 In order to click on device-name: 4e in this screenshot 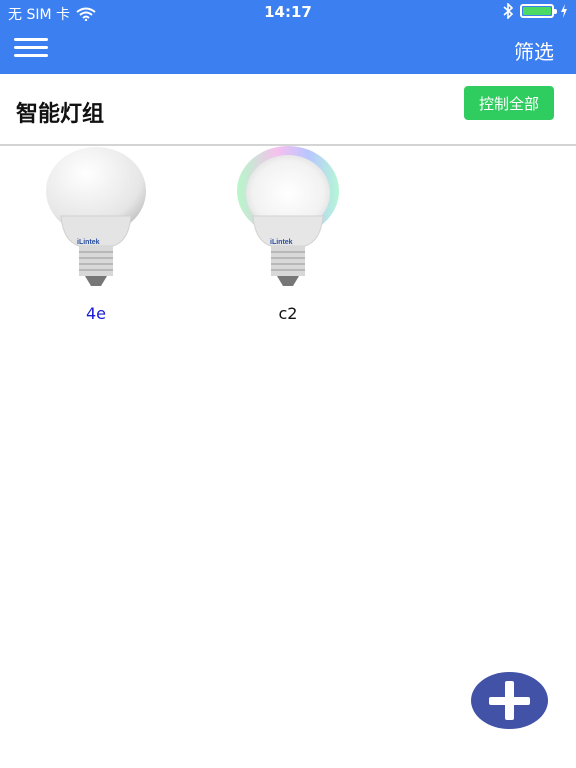, I will do `click(96, 313)`.